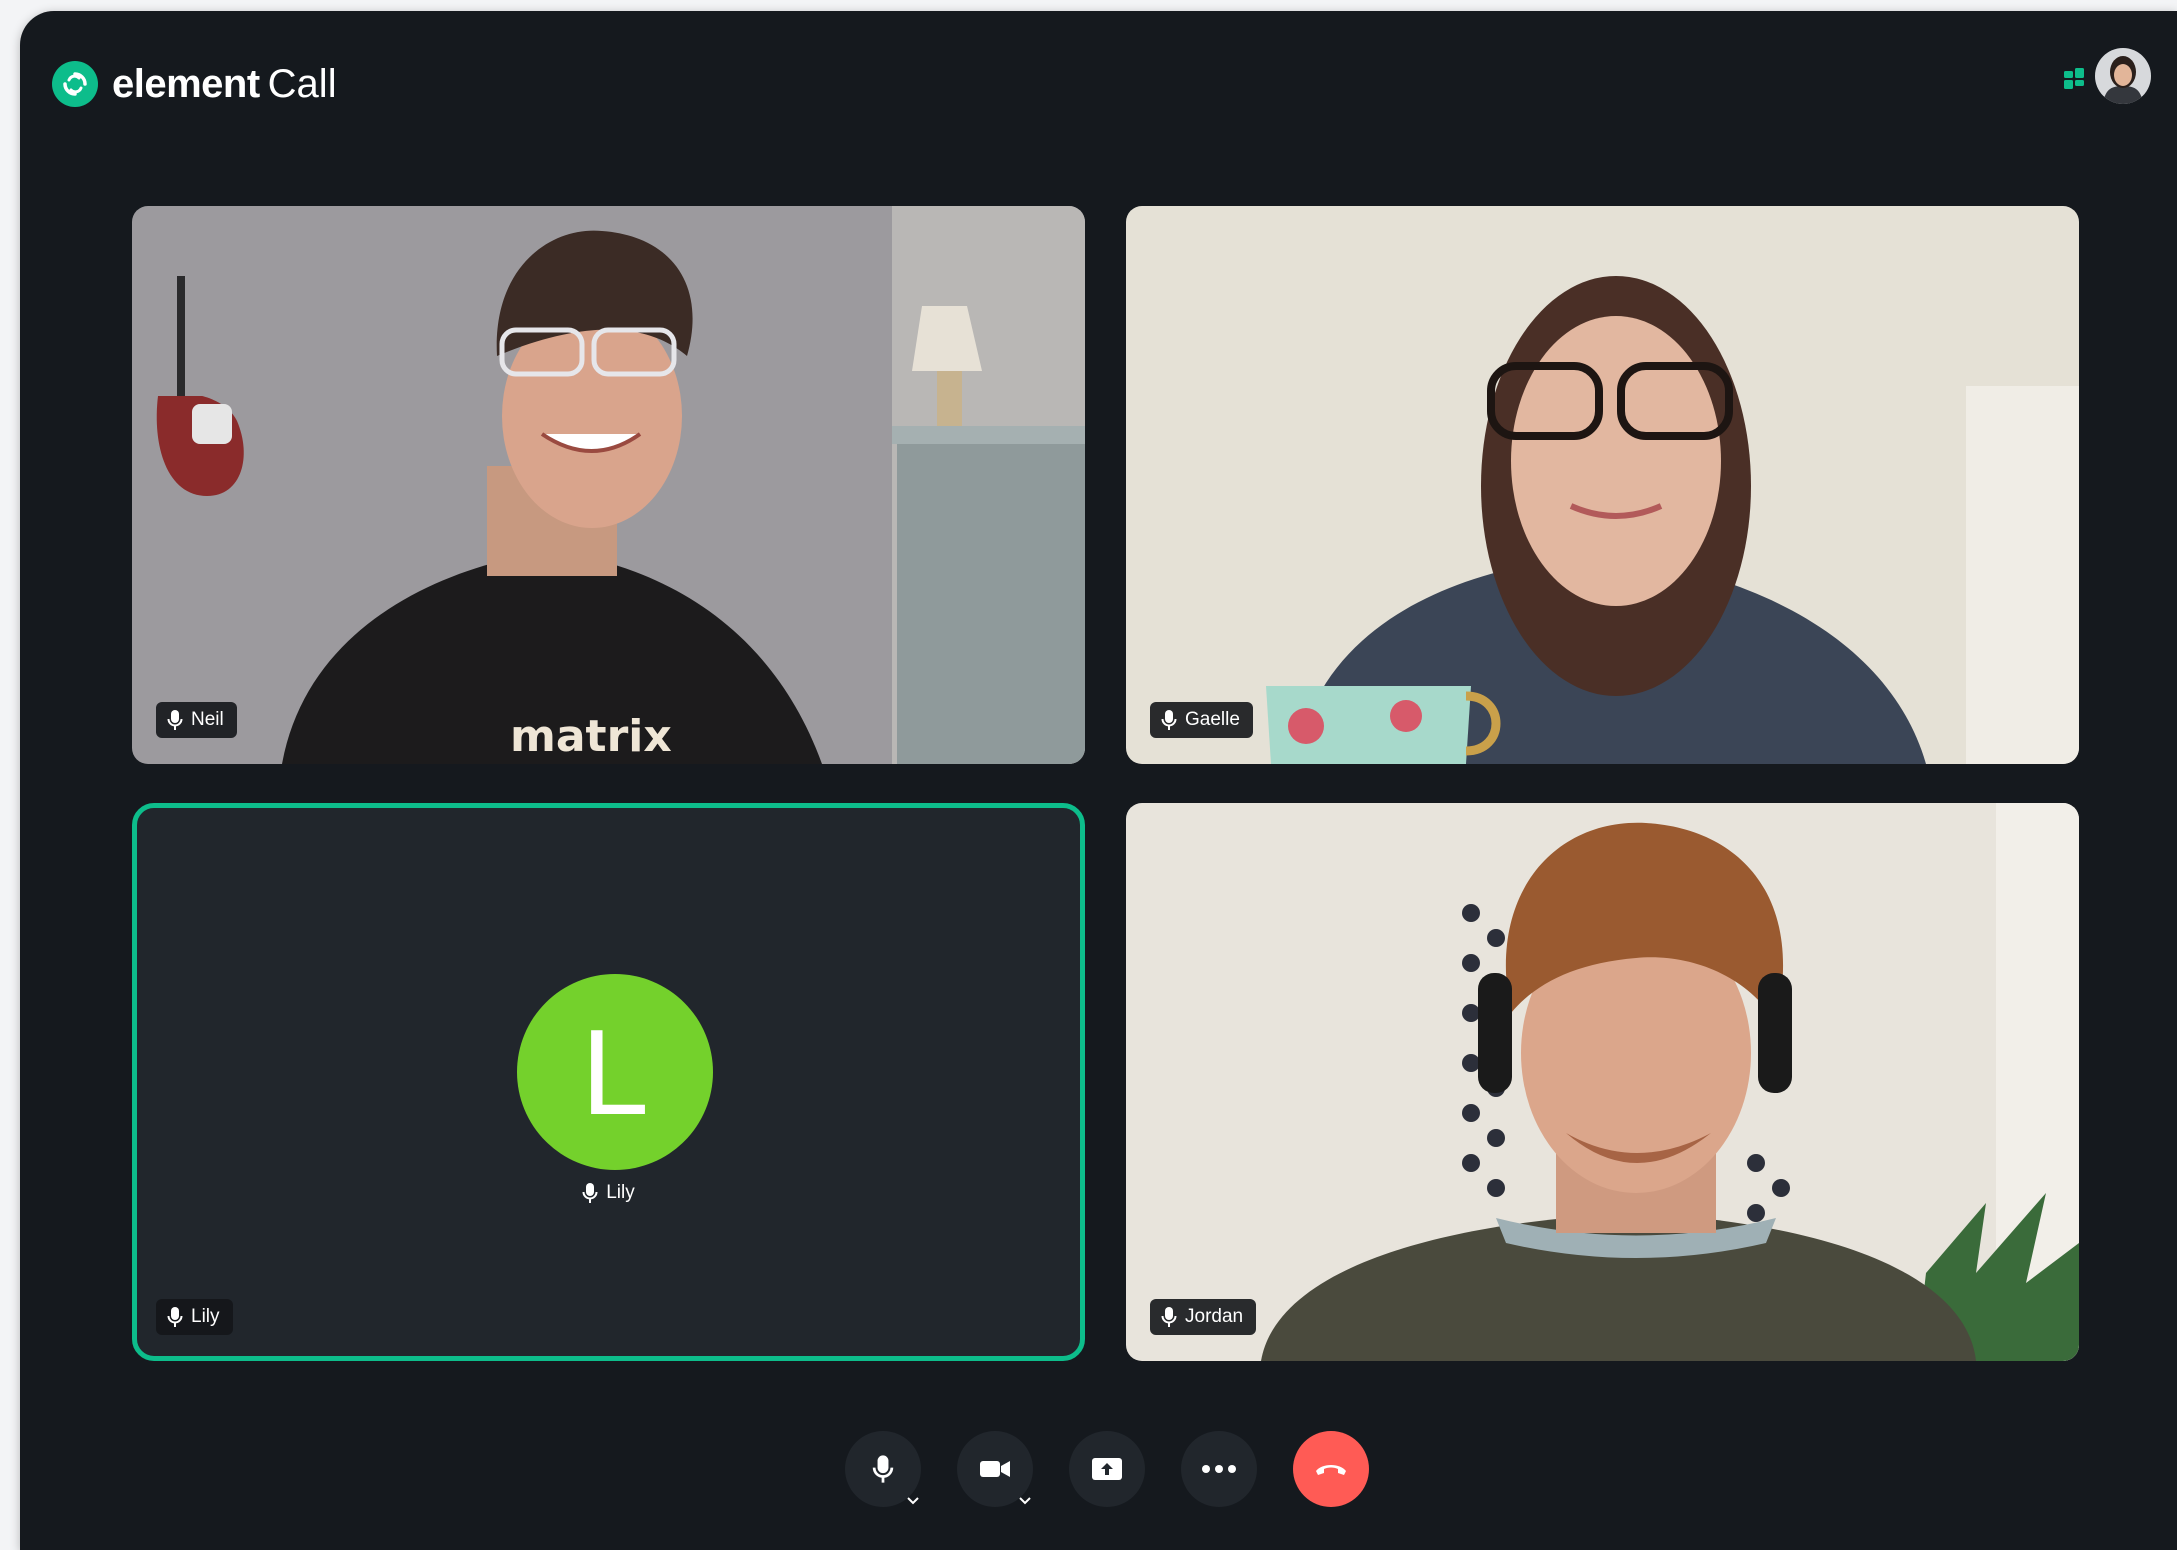 This screenshot has height=1550, width=2177. I want to click on participant-name-tag: Jordan, so click(1203, 1317).